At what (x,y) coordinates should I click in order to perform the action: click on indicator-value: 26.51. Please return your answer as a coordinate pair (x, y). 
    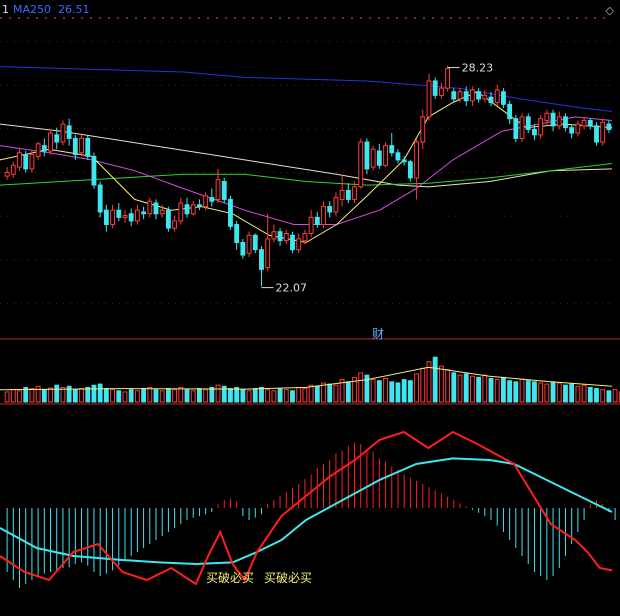
    Looking at the image, I should click on (74, 9).